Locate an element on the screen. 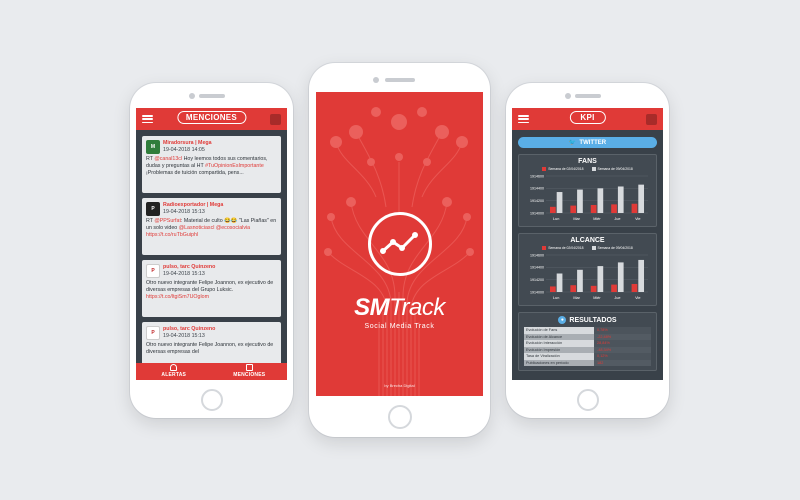 This screenshot has width=800, height=500. trend-line-icon is located at coordinates (398, 243).